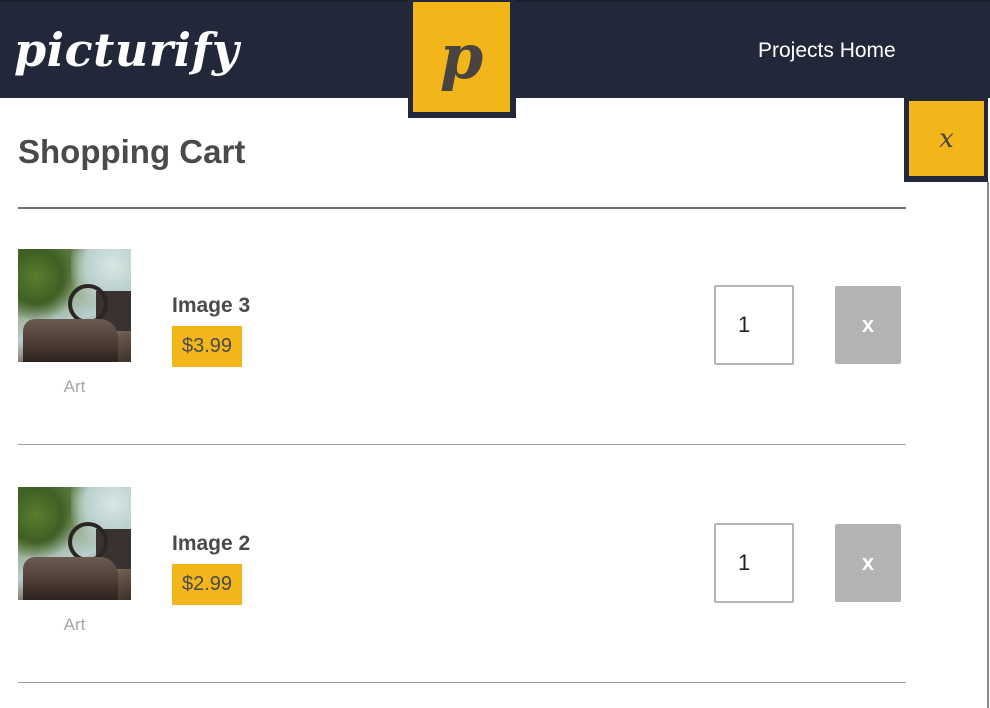 The image size is (990, 708). I want to click on logo-tile: p, so click(462, 59).